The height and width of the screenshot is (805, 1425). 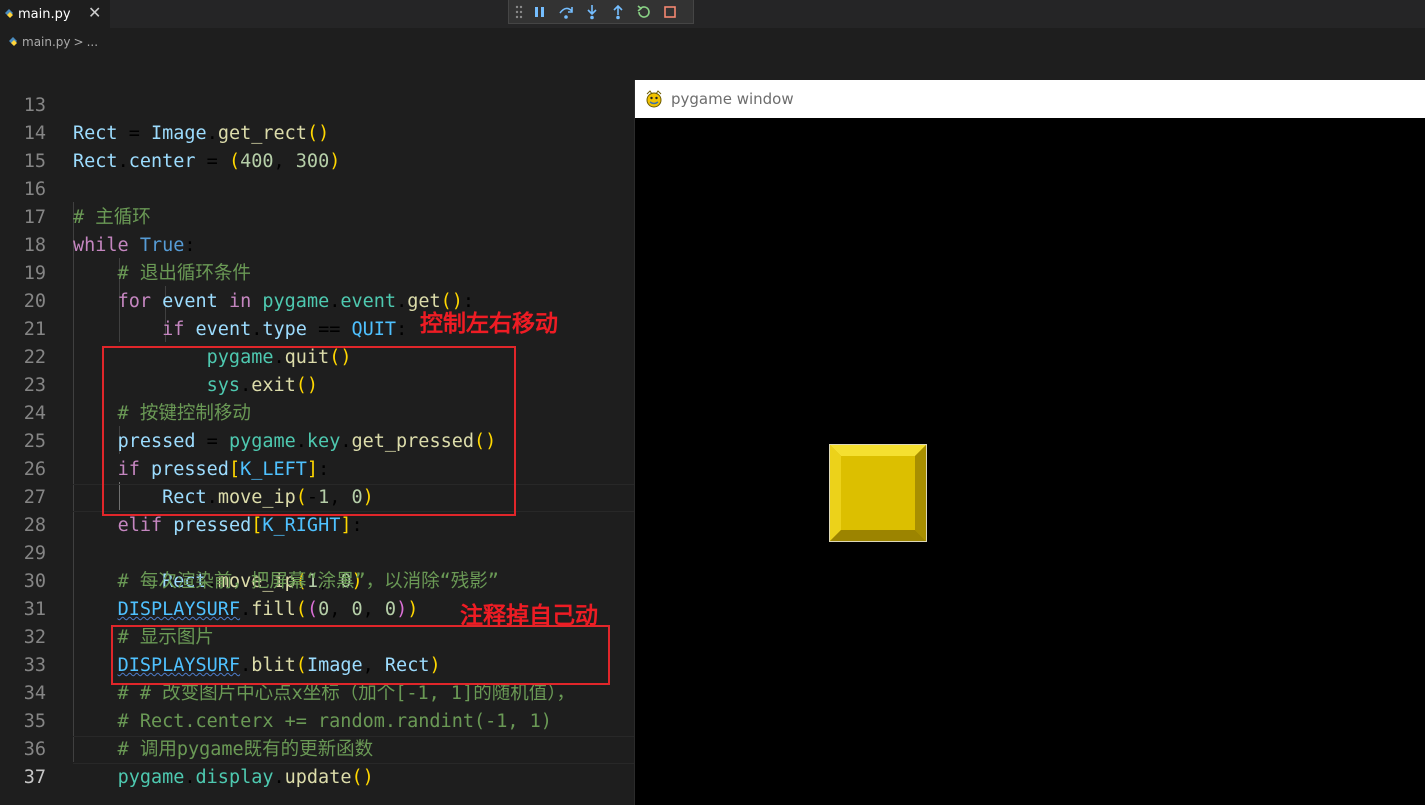 What do you see at coordinates (94, 12) in the screenshot?
I see `close-icon: ✕` at bounding box center [94, 12].